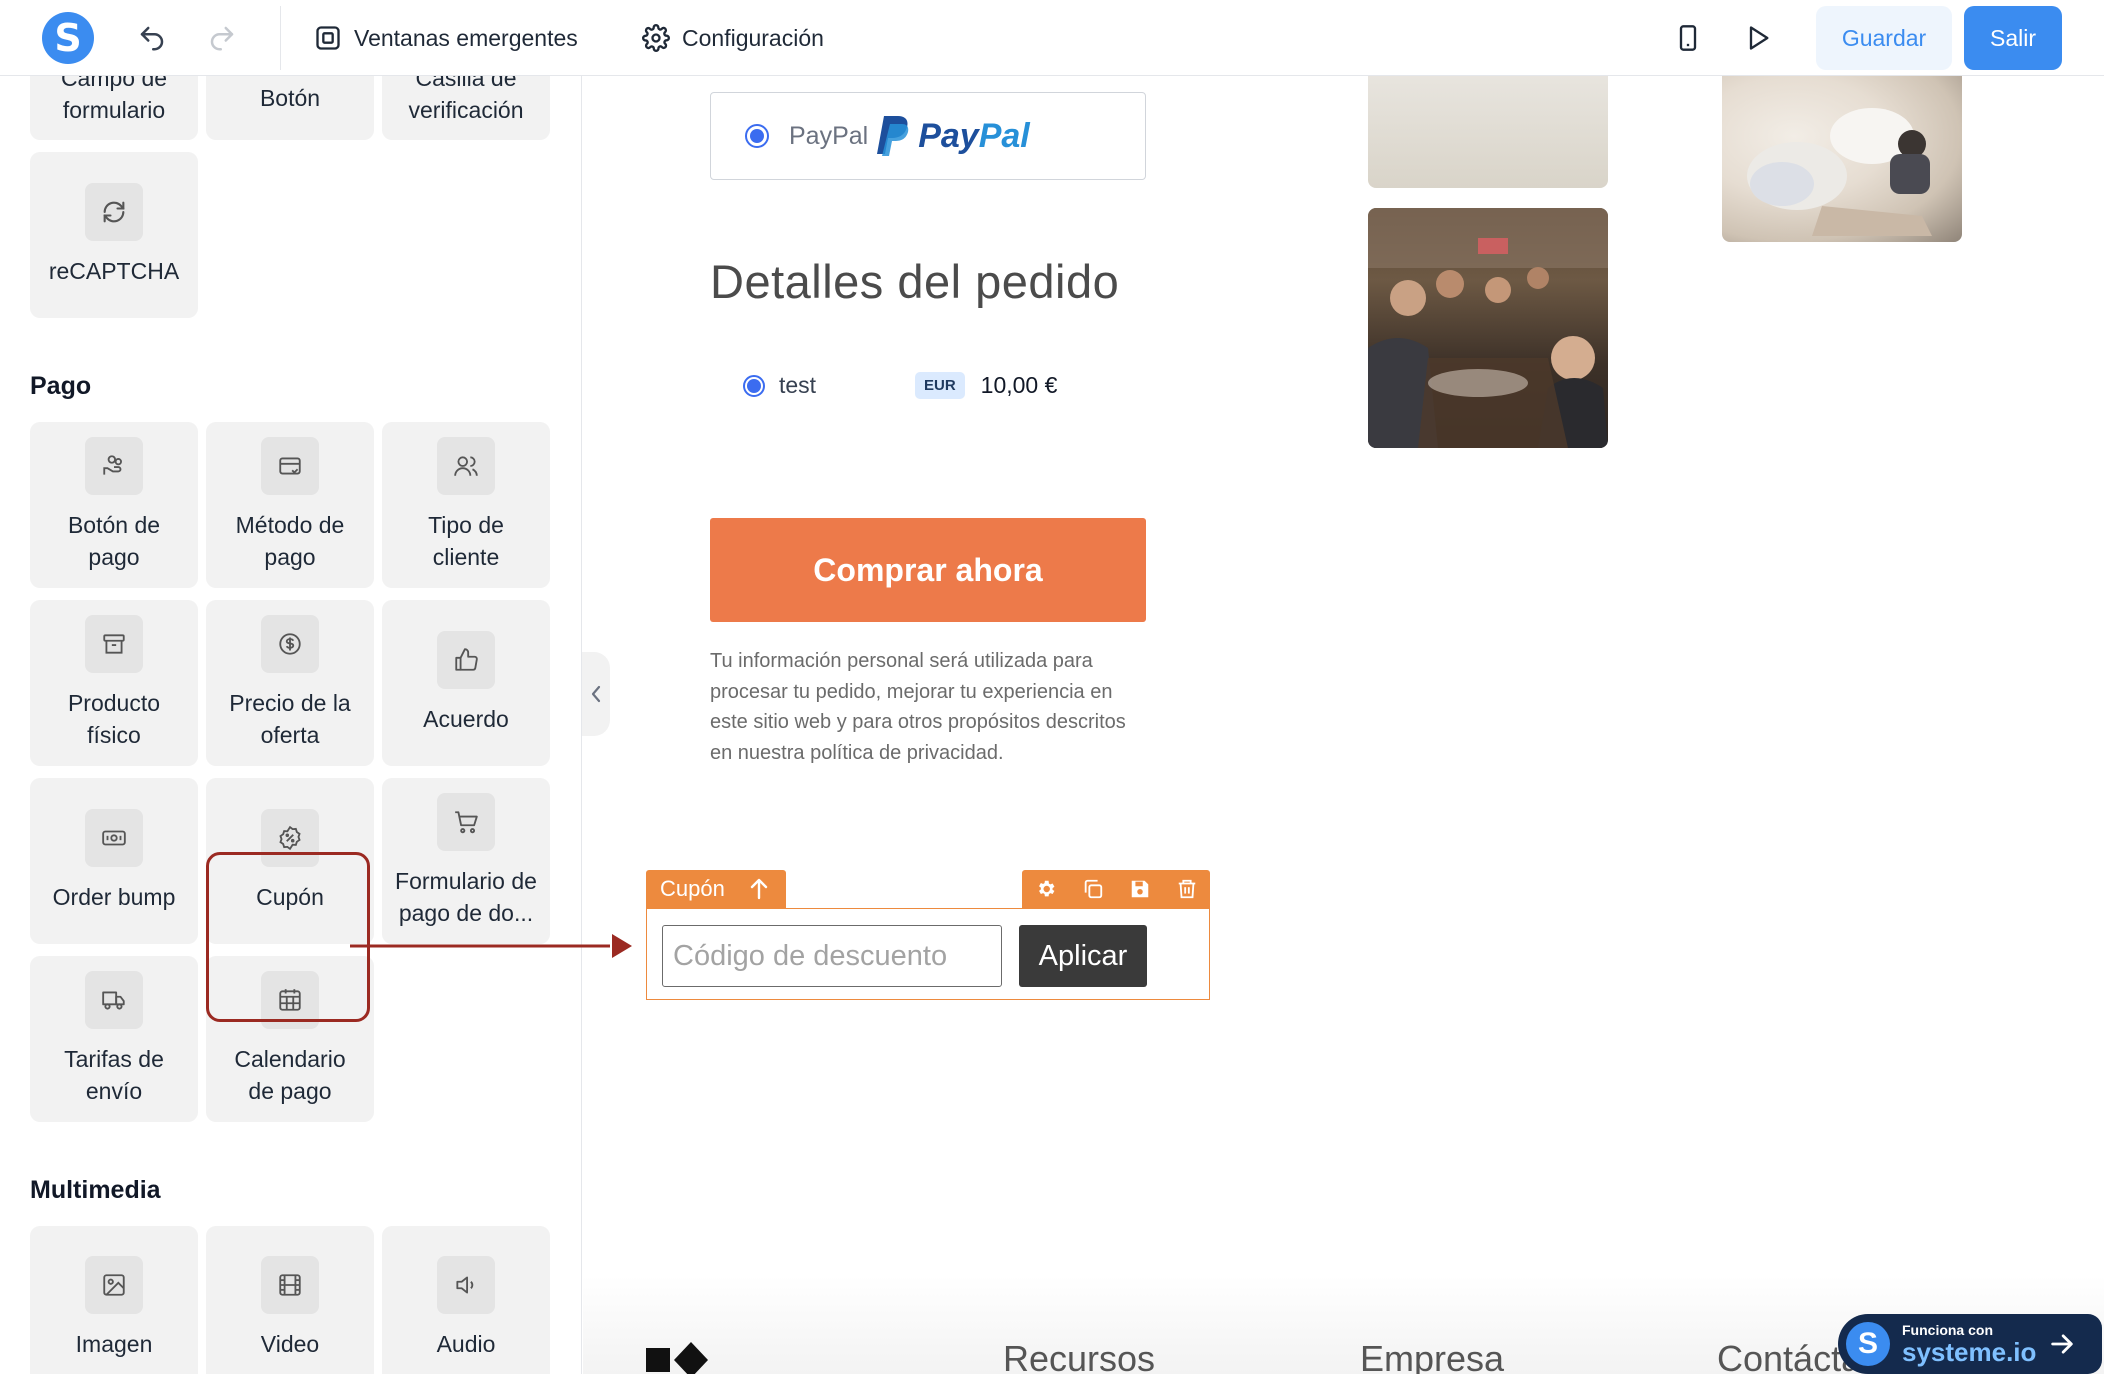  Describe the element at coordinates (754, 385) in the screenshot. I see `product-radio` at that location.